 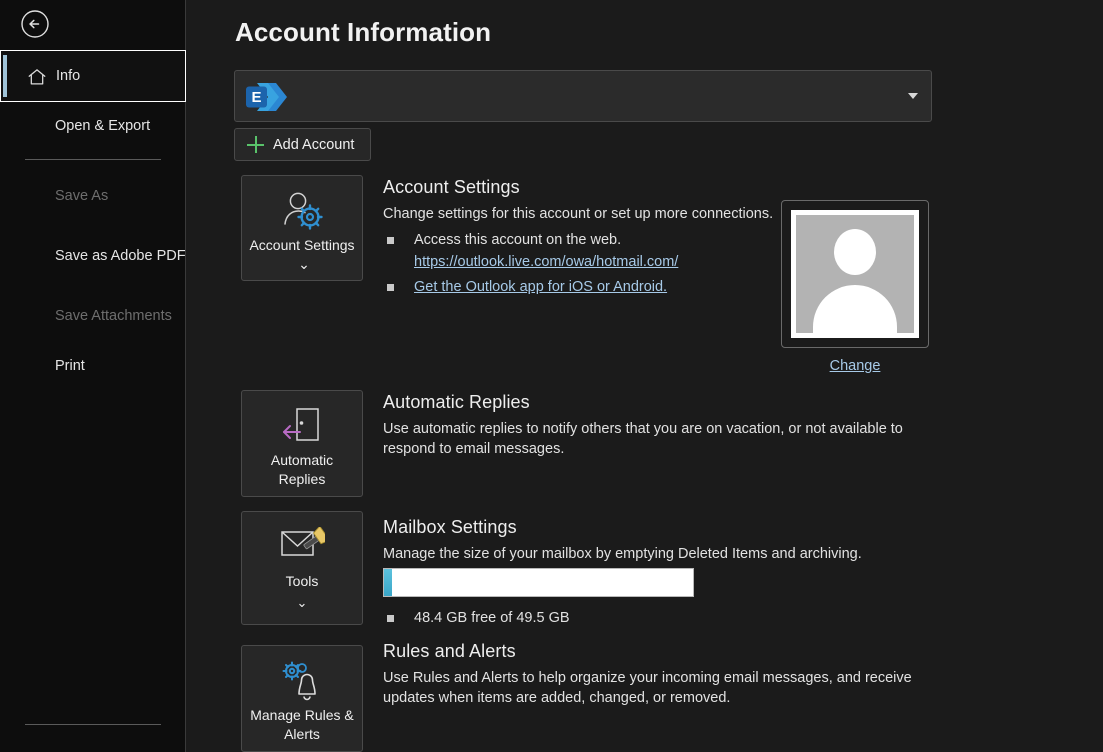 What do you see at coordinates (456, 402) in the screenshot?
I see `automatic-replies-heading: Automatic Replies` at bounding box center [456, 402].